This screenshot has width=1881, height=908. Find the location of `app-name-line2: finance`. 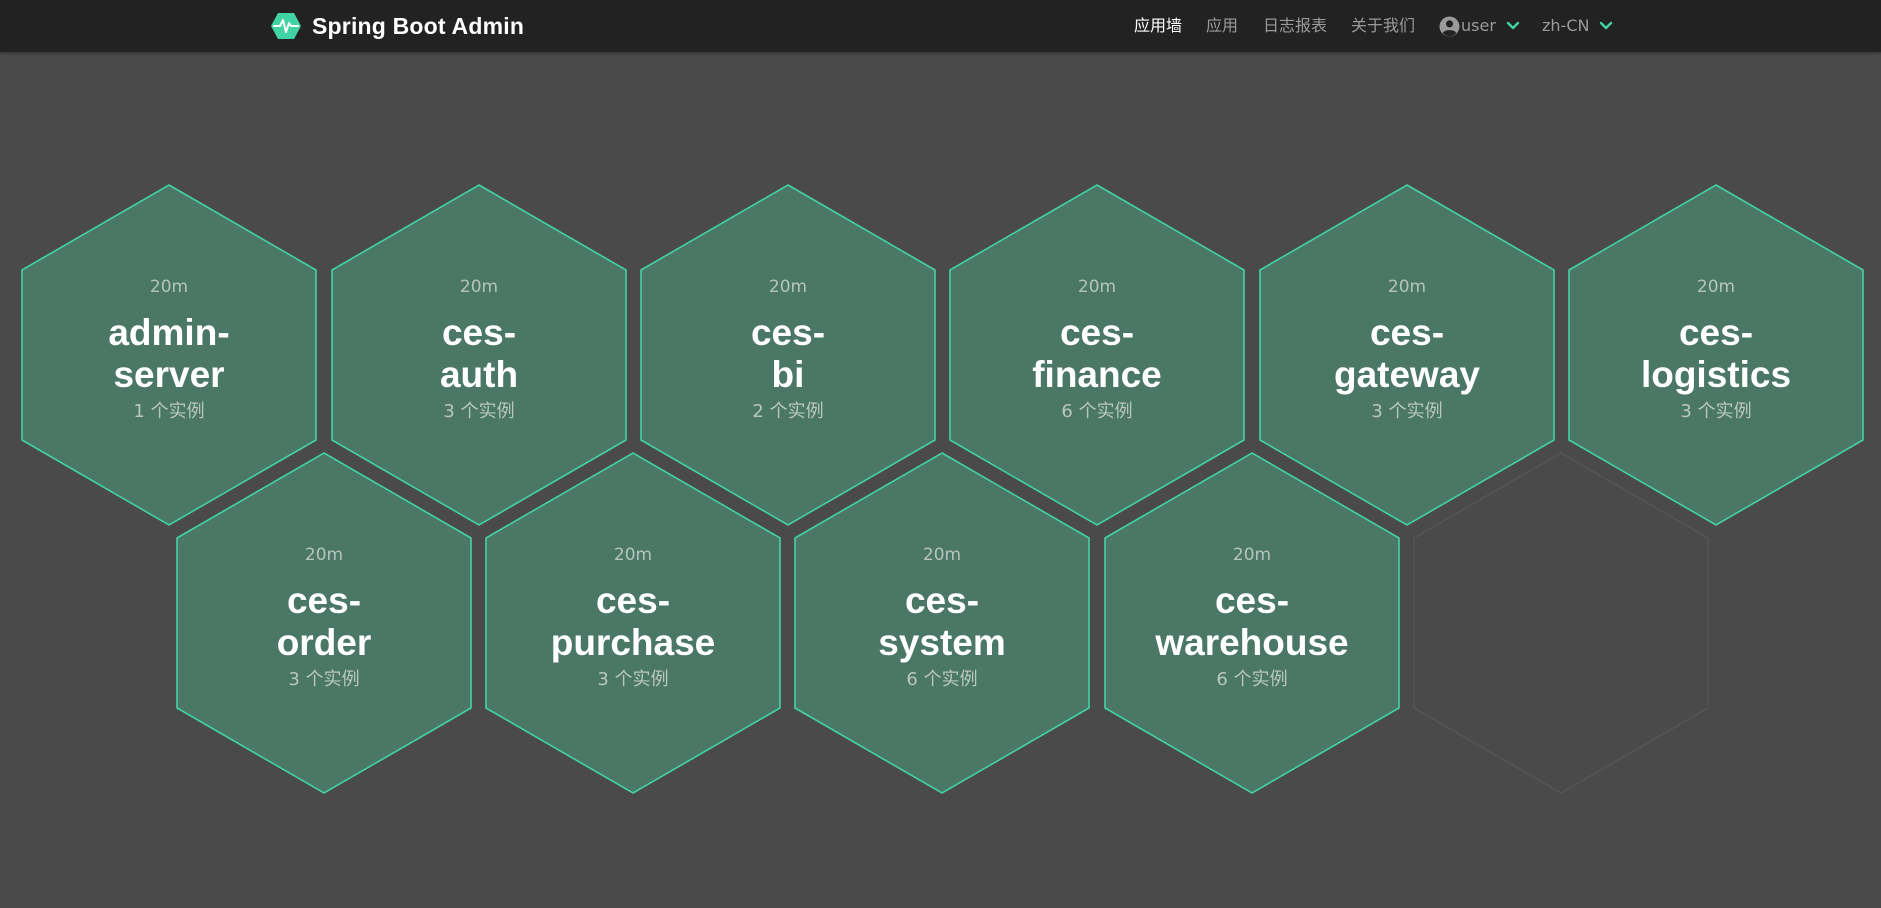

app-name-line2: finance is located at coordinates (1097, 374).